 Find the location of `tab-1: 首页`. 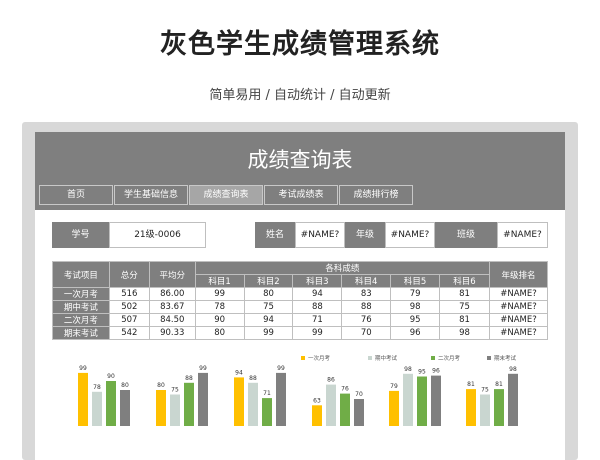

tab-1: 首页 is located at coordinates (76, 195).